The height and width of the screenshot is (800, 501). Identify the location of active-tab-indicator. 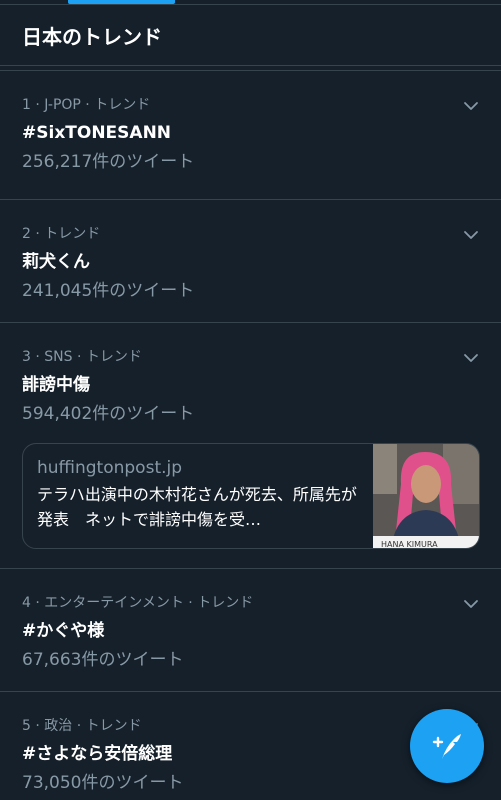
(121, 2).